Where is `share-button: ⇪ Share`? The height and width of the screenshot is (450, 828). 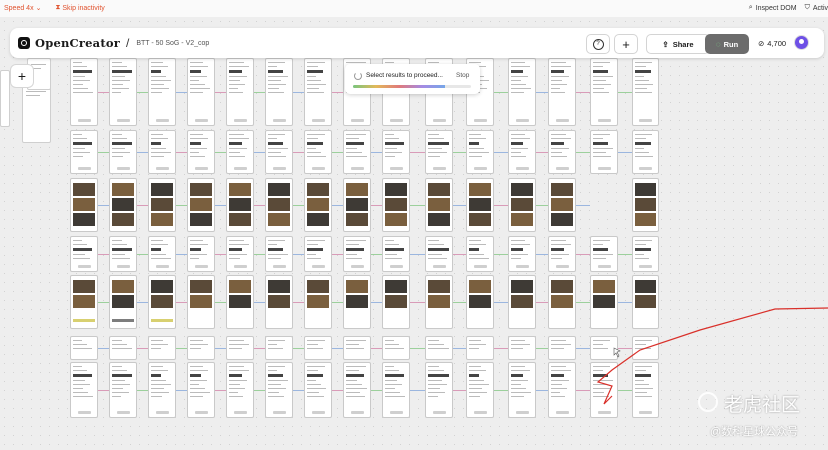 share-button: ⇪ Share is located at coordinates (678, 44).